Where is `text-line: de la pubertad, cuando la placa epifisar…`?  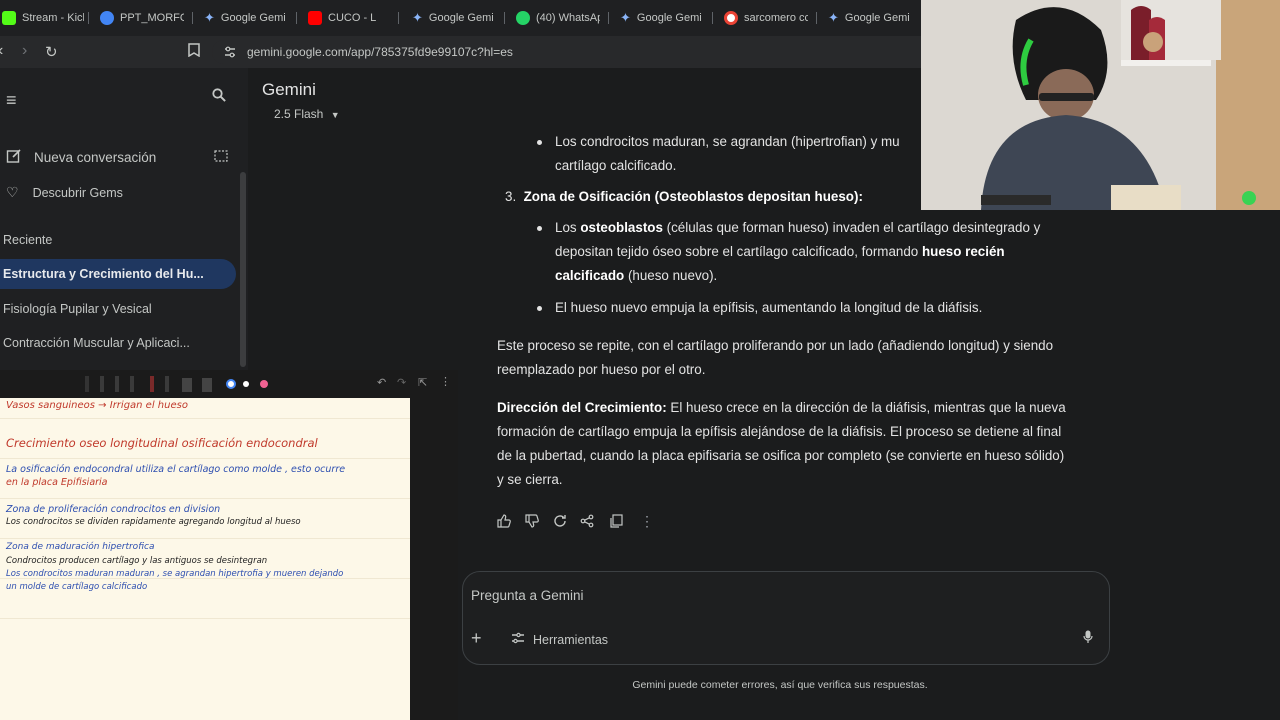 text-line: de la pubertad, cuando la placa epifisar… is located at coordinates (781, 455).